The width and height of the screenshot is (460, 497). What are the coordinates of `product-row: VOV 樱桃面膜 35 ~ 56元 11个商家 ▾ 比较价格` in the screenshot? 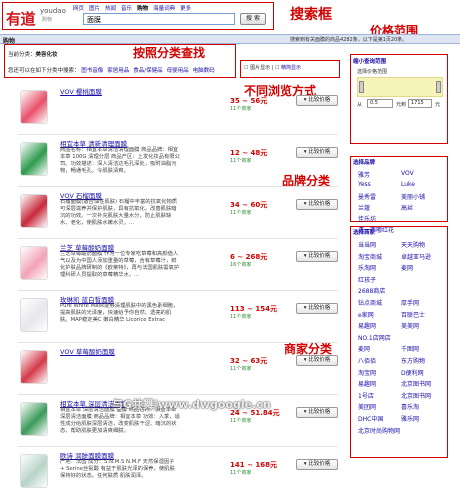 It's located at (178, 112).